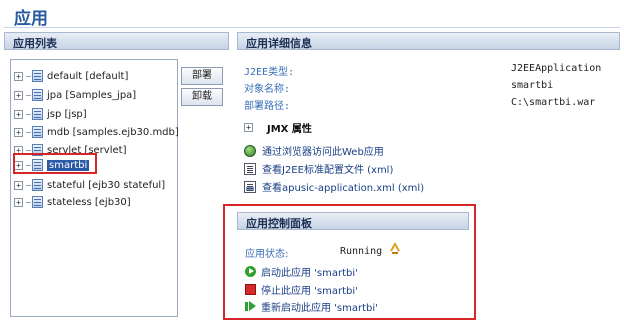  I want to click on tree-item-mdb: + mdb [samples.ejb30.mdb], so click(96, 132).